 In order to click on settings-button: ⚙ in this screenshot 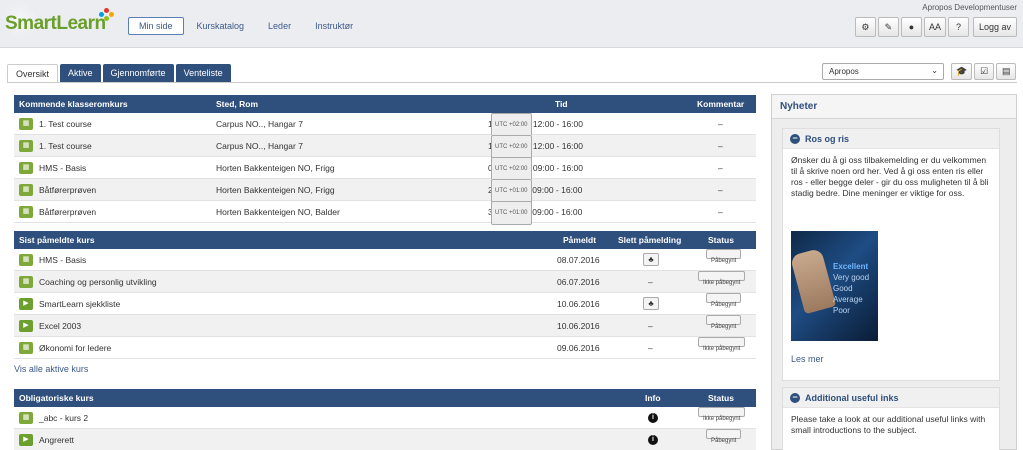, I will do `click(865, 27)`.